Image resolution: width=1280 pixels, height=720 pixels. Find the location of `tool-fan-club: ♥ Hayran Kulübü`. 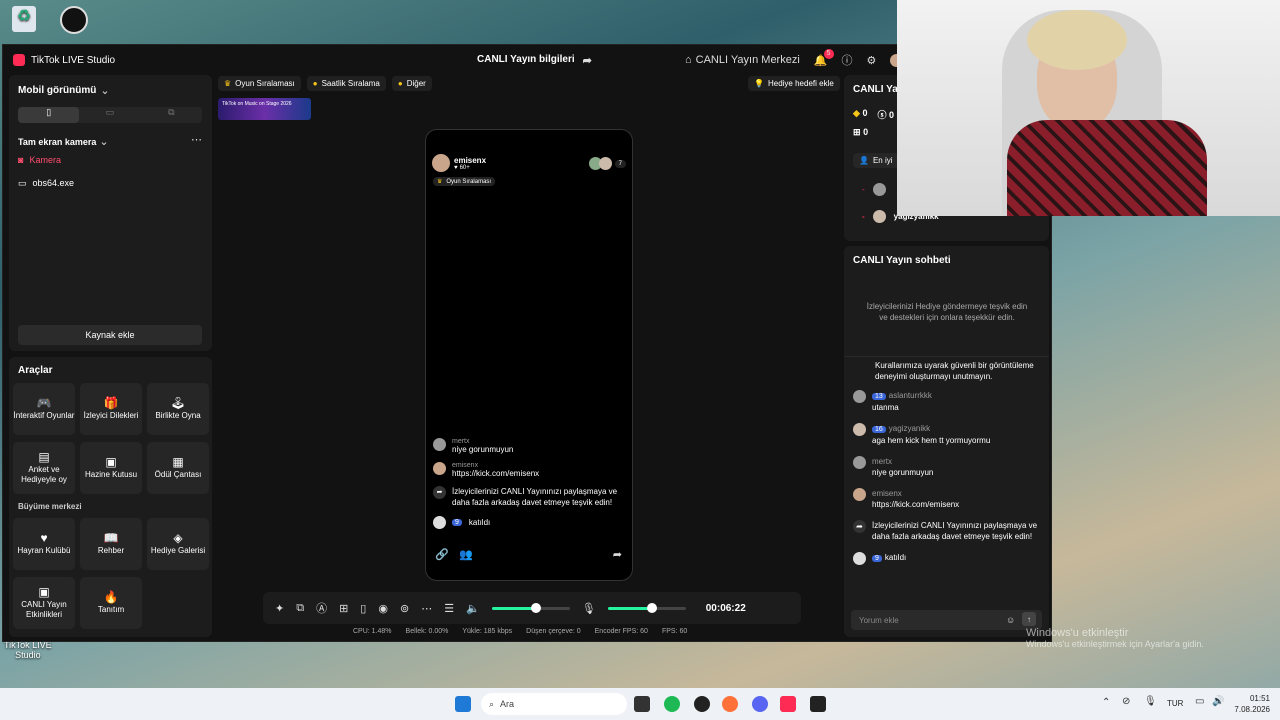

tool-fan-club: ♥ Hayran Kulübü is located at coordinates (44, 544).